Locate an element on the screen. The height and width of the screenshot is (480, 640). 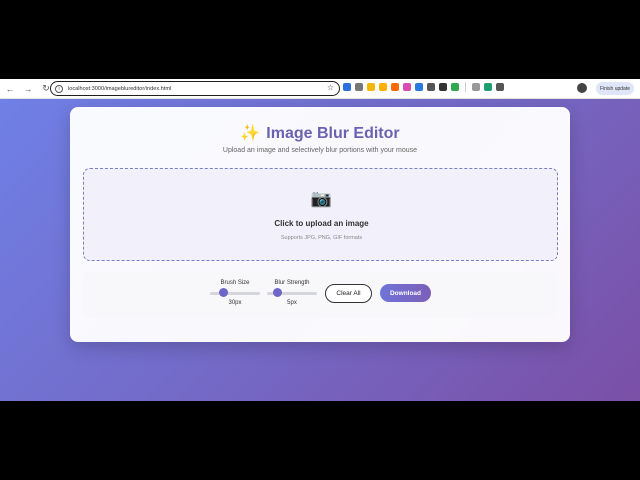
clear-all-button: Clear All is located at coordinates (348, 293).